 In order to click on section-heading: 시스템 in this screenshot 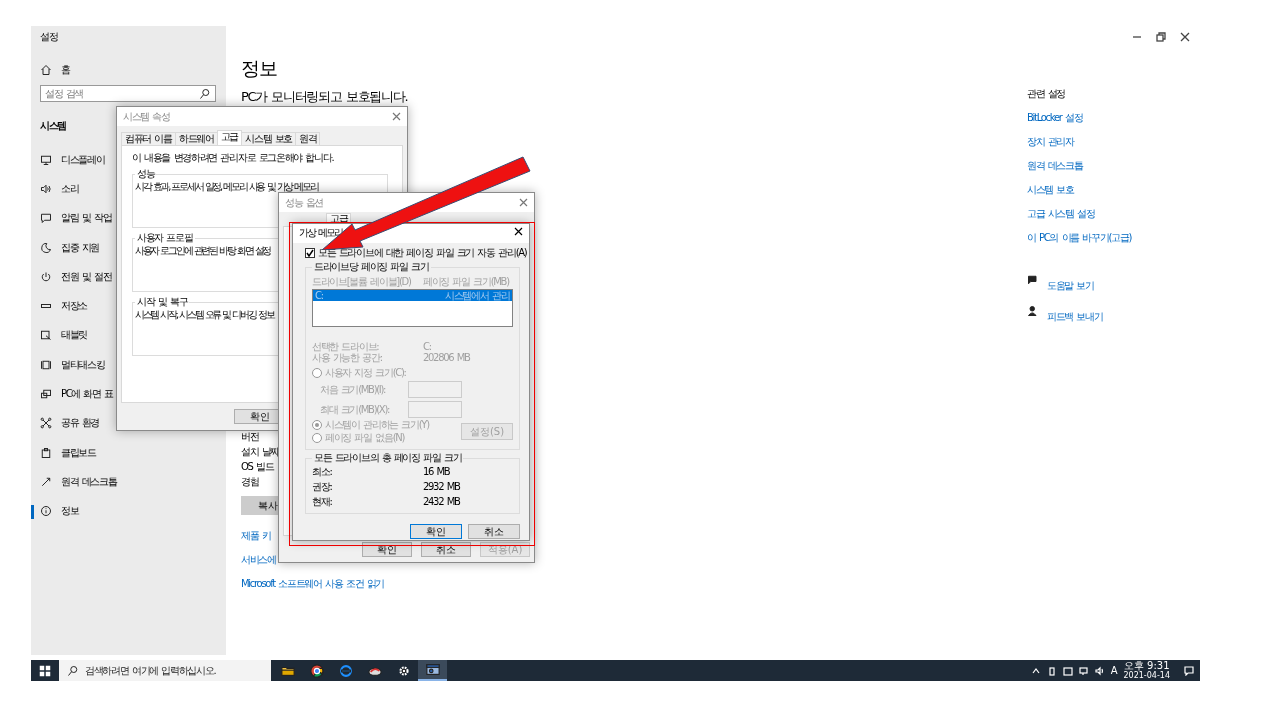, I will do `click(53, 126)`.